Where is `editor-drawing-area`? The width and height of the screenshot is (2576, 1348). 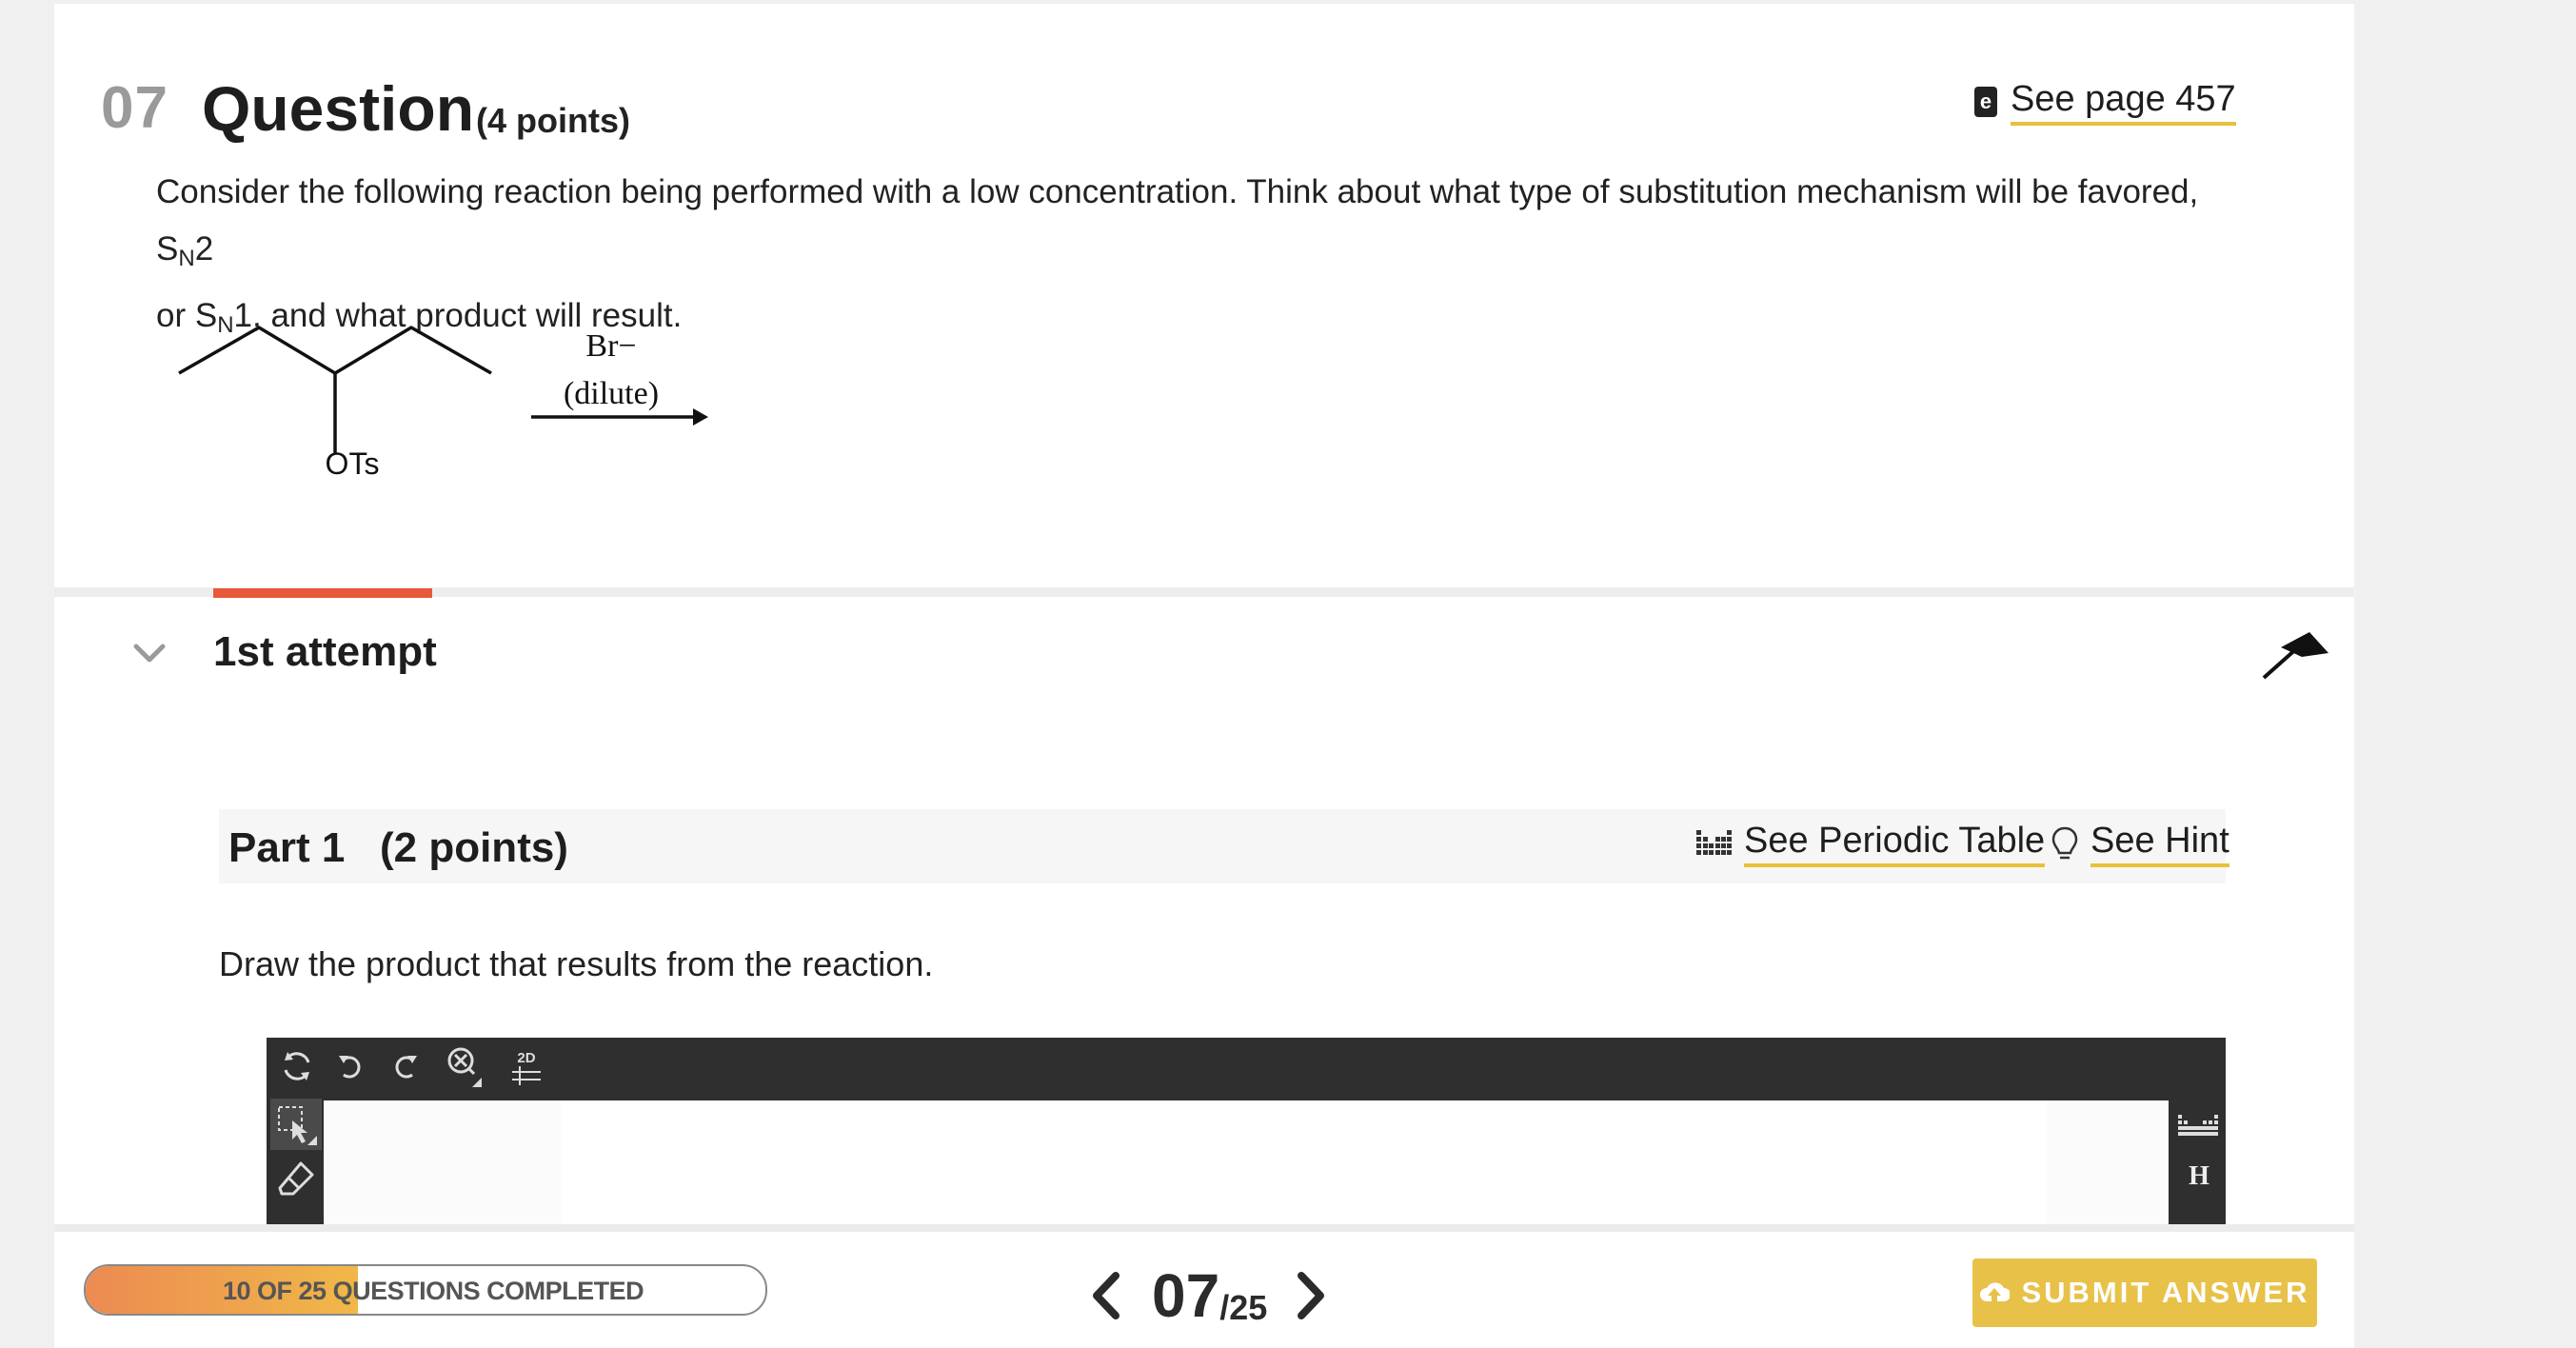 editor-drawing-area is located at coordinates (1304, 1164).